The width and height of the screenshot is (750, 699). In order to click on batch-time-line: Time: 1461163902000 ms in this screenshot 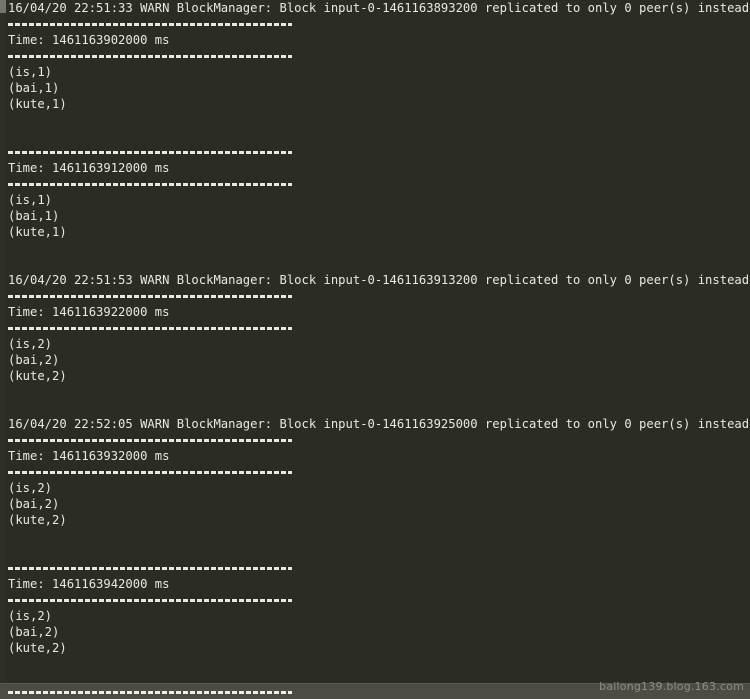, I will do `click(89, 40)`.